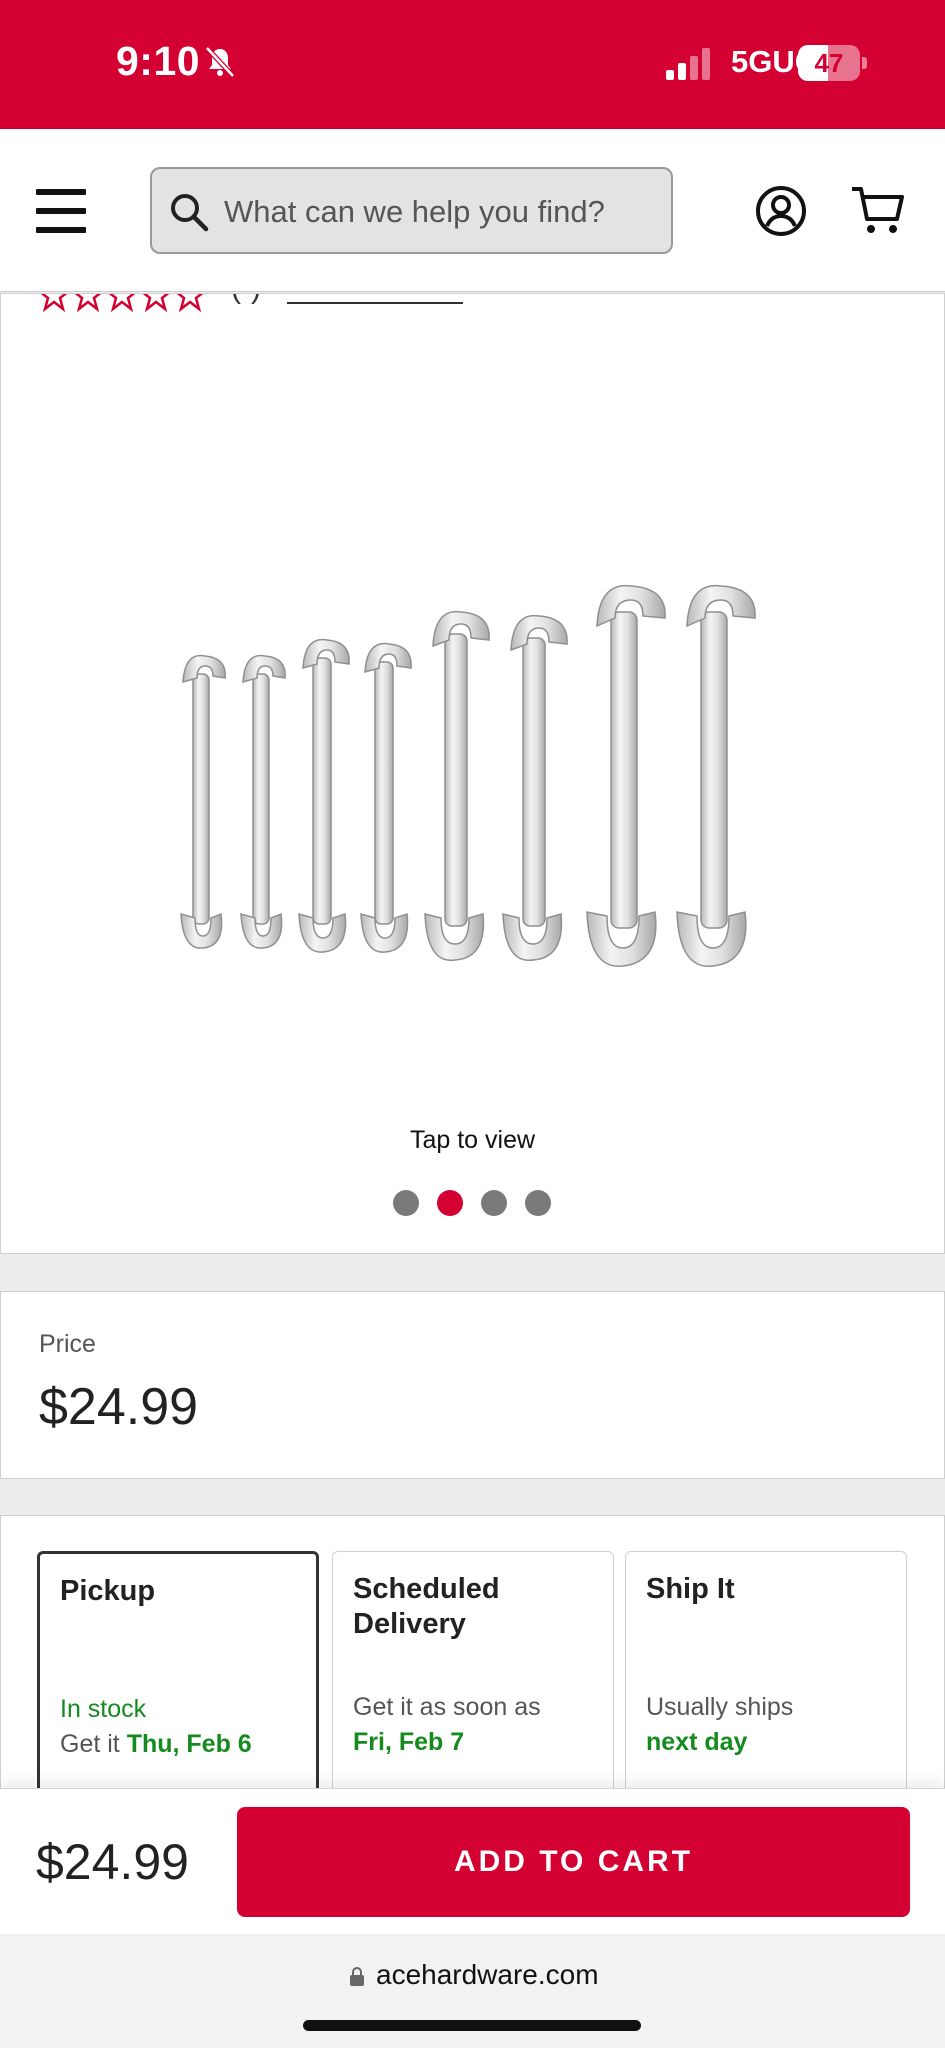  I want to click on cell-signal-icon, so click(688, 64).